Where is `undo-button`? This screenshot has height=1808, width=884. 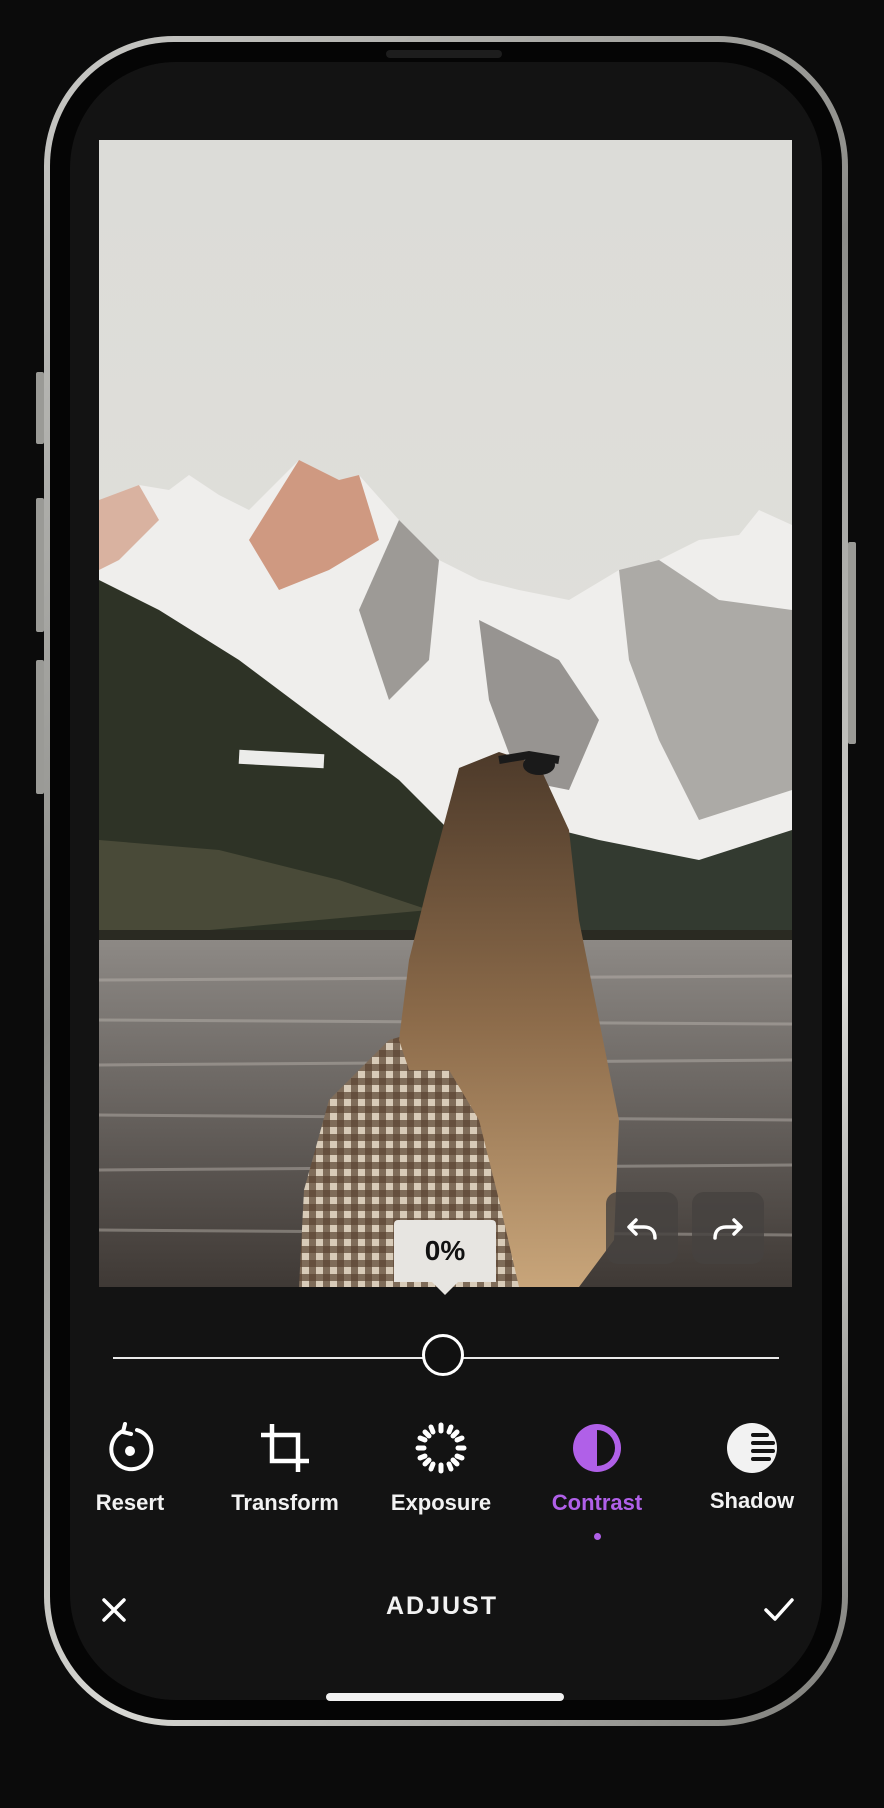
undo-button is located at coordinates (642, 1228).